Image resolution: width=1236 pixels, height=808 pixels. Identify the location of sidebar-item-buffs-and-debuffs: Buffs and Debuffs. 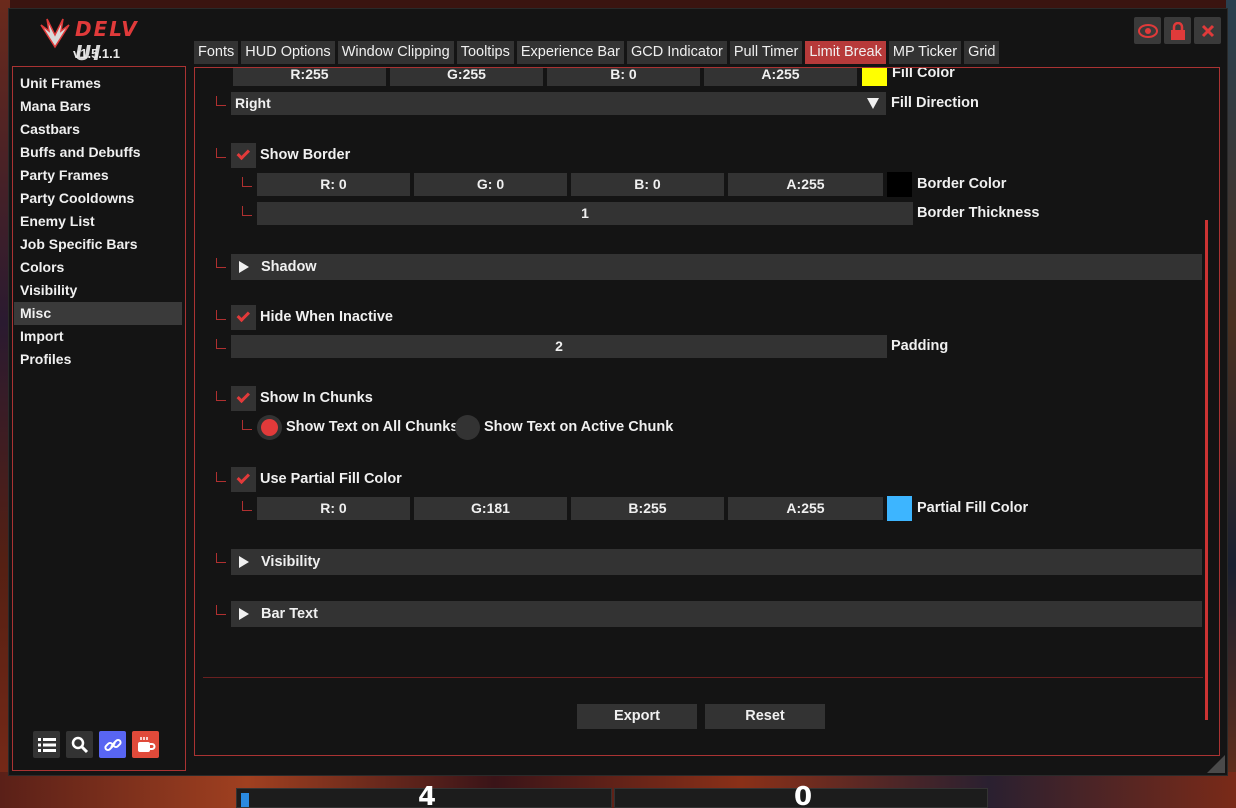
(98, 152).